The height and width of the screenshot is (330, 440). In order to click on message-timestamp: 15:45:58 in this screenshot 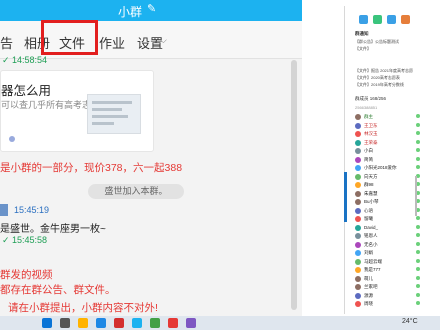, I will do `click(30, 240)`.